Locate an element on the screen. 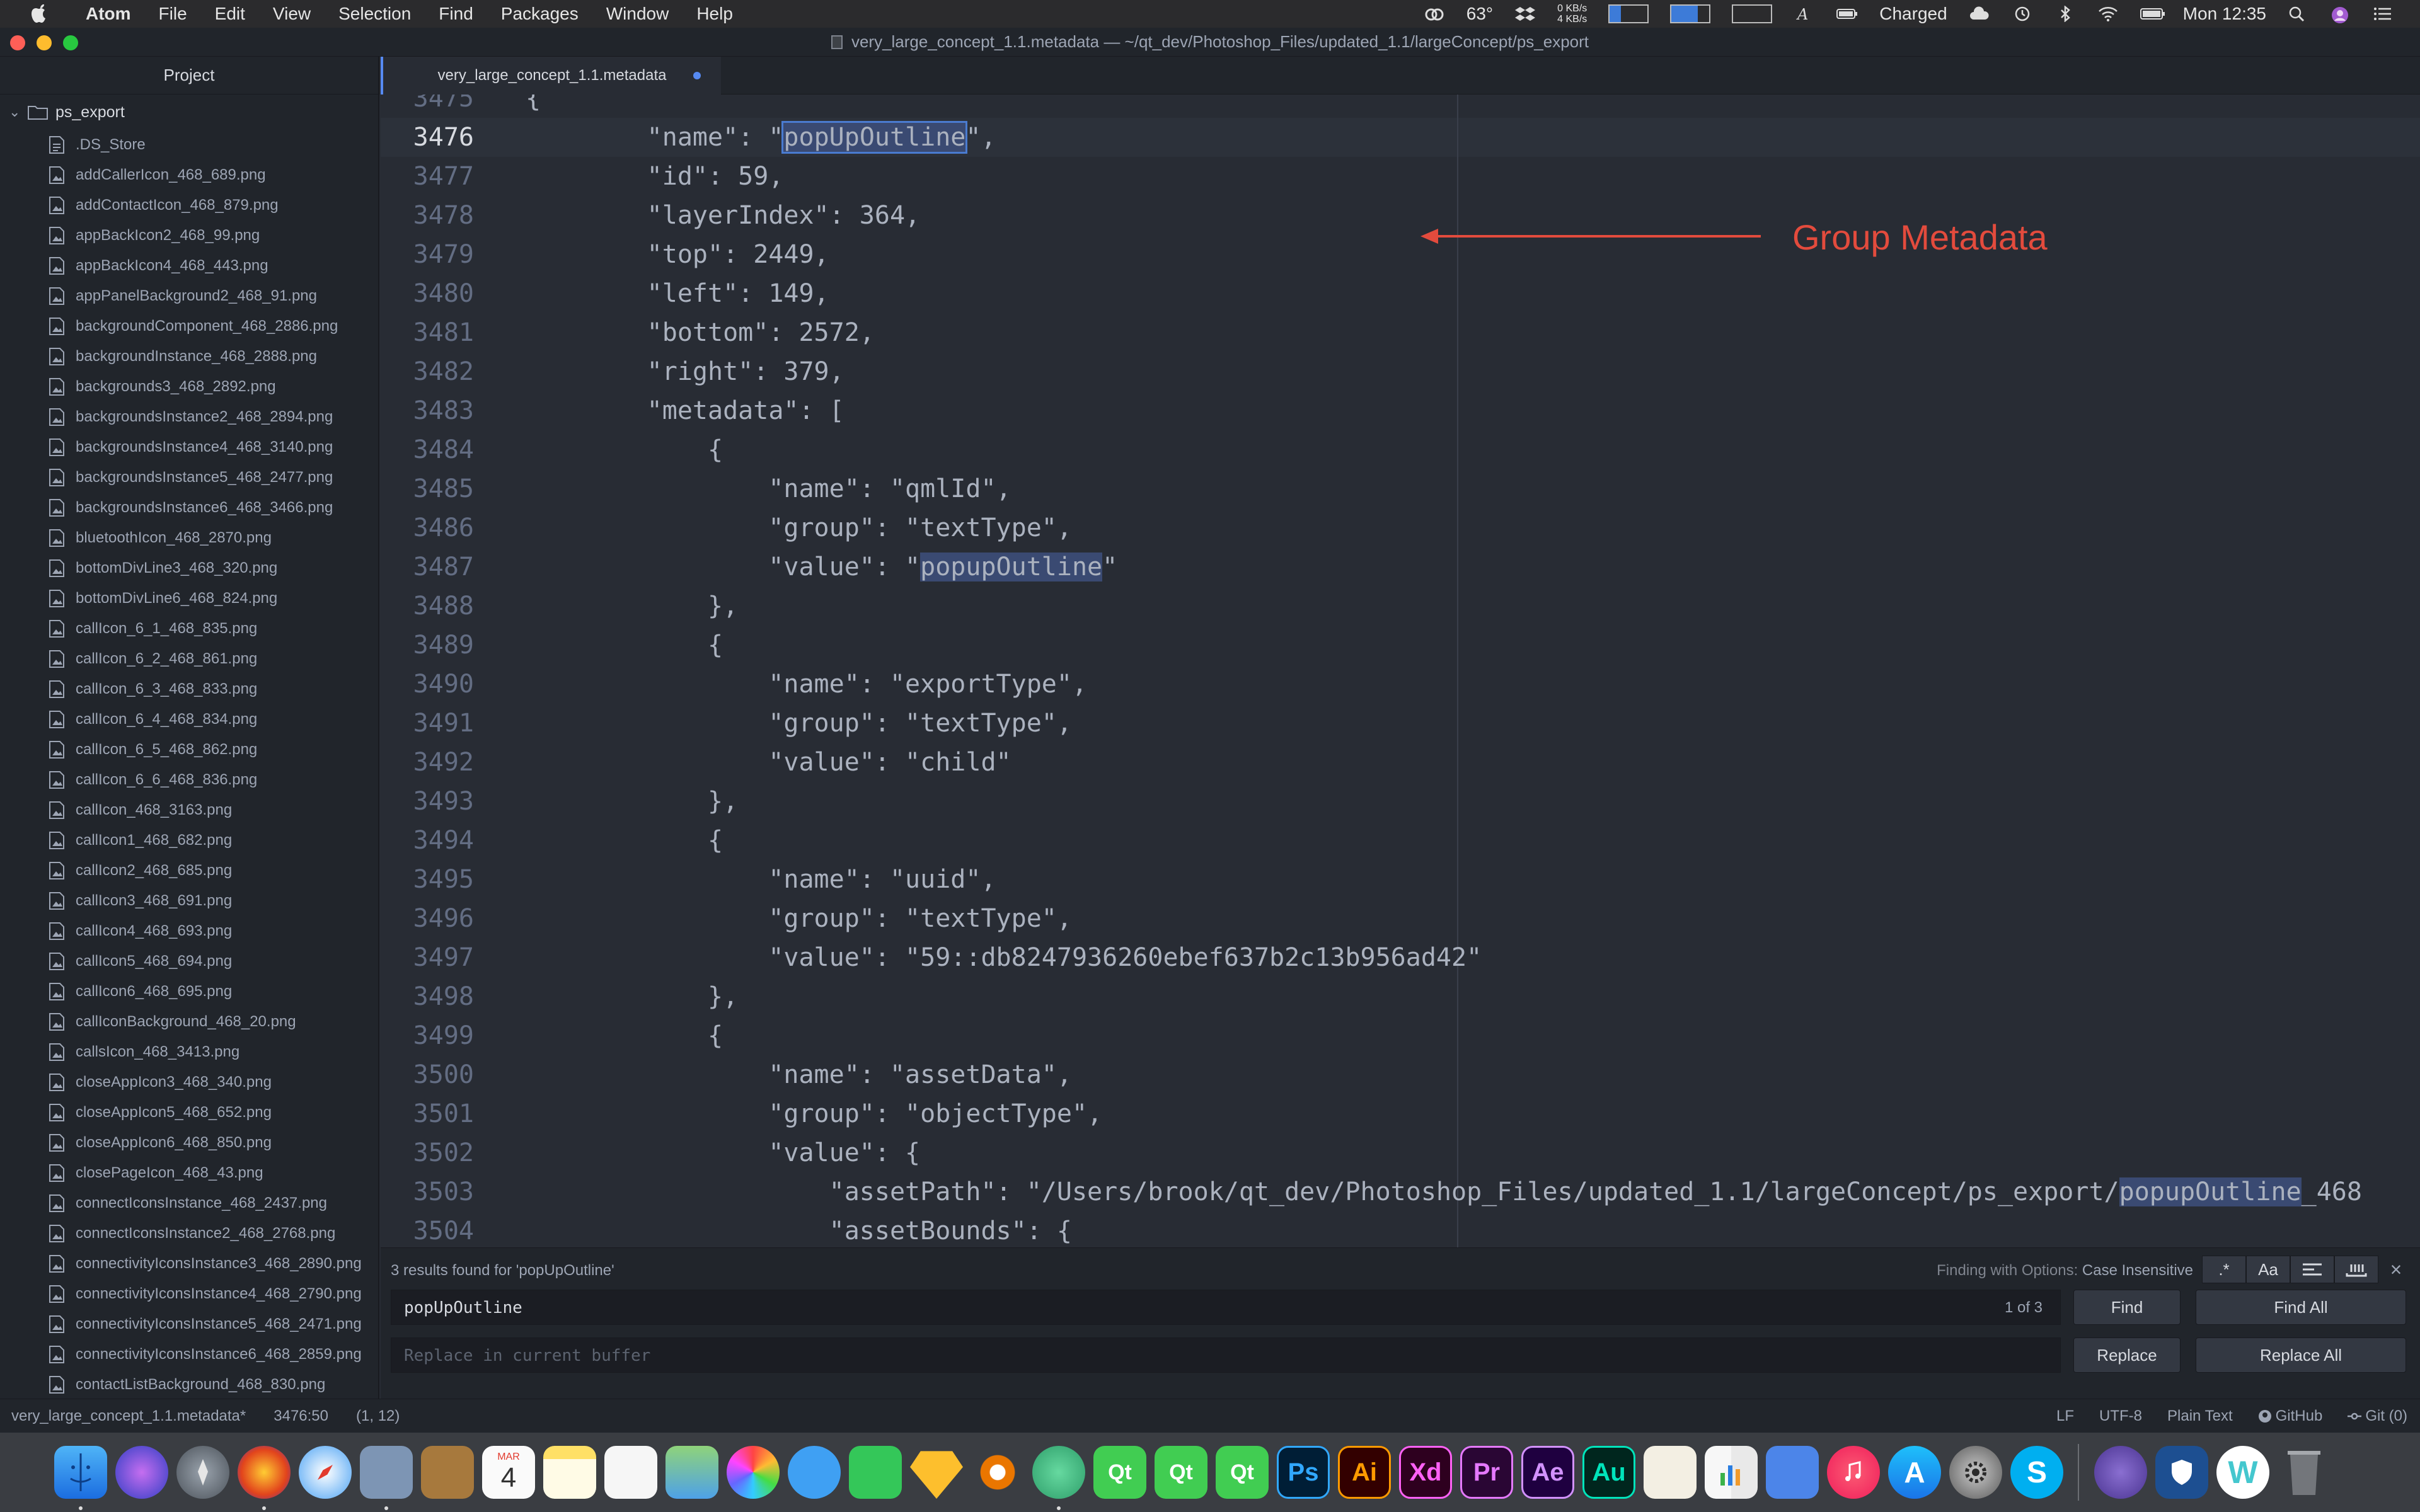 This screenshot has height=1512, width=2420. line-number: 3496 is located at coordinates (428, 918).